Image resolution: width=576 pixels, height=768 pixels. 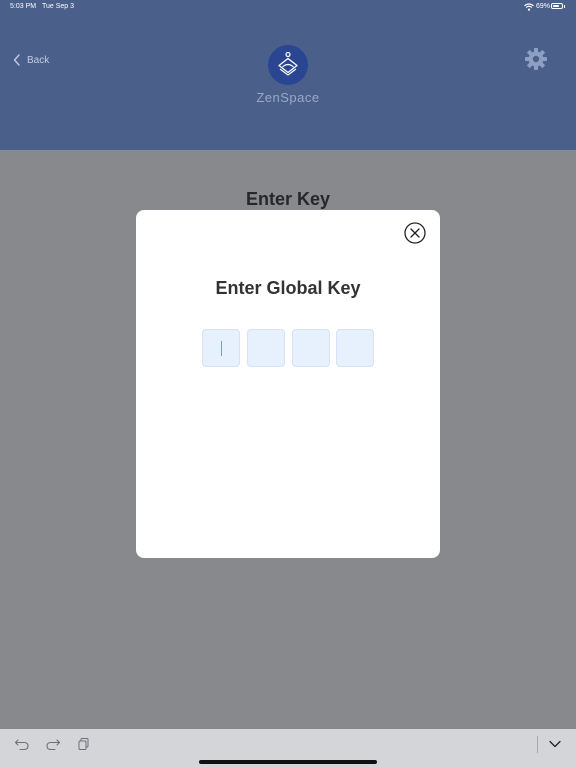 I want to click on hide-keyboard-button, so click(x=555, y=744).